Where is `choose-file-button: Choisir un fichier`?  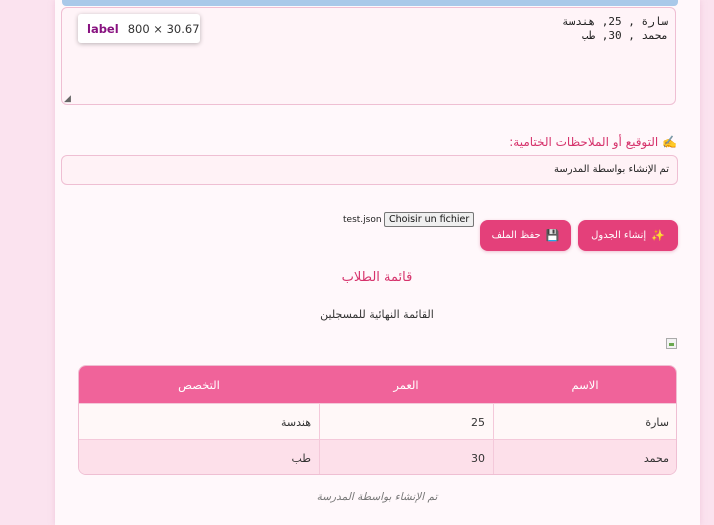
choose-file-button: Choisir un fichier is located at coordinates (429, 219).